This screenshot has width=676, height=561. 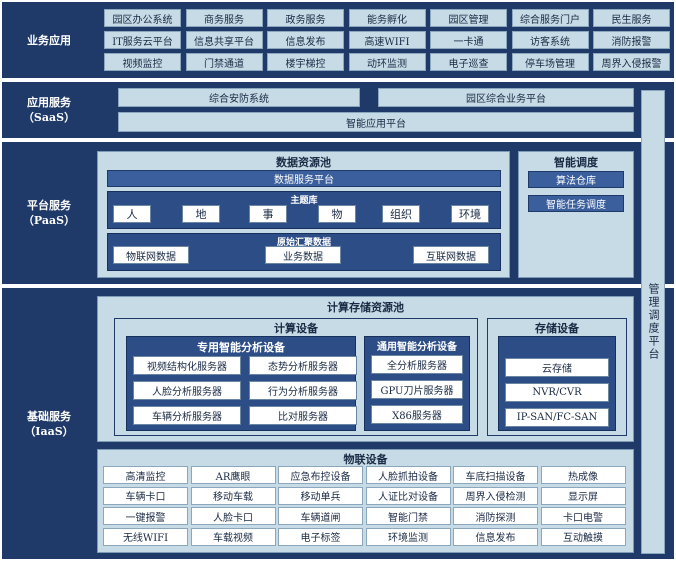 I want to click on iot-device: 智能门禁, so click(x=408, y=516).